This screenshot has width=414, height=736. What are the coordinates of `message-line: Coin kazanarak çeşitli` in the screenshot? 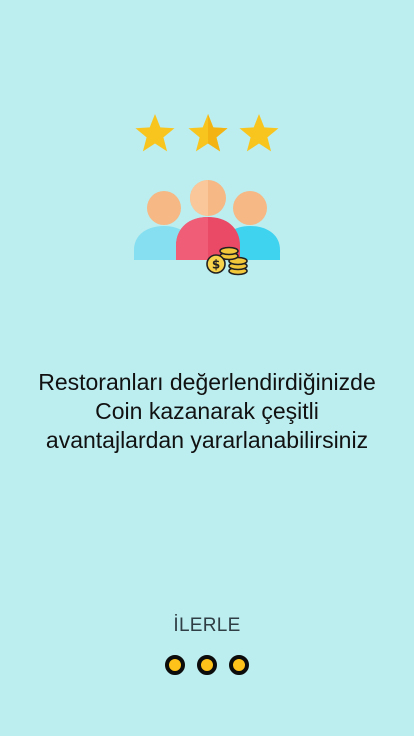 It's located at (207, 411).